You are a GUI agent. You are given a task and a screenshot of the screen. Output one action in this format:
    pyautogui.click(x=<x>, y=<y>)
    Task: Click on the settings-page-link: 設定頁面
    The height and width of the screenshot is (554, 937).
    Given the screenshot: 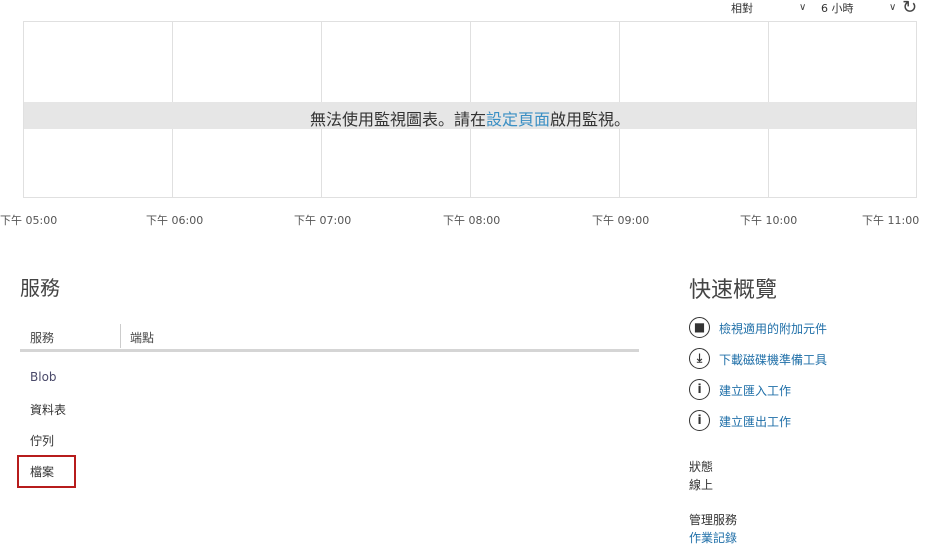 What is the action you would take?
    pyautogui.click(x=518, y=119)
    